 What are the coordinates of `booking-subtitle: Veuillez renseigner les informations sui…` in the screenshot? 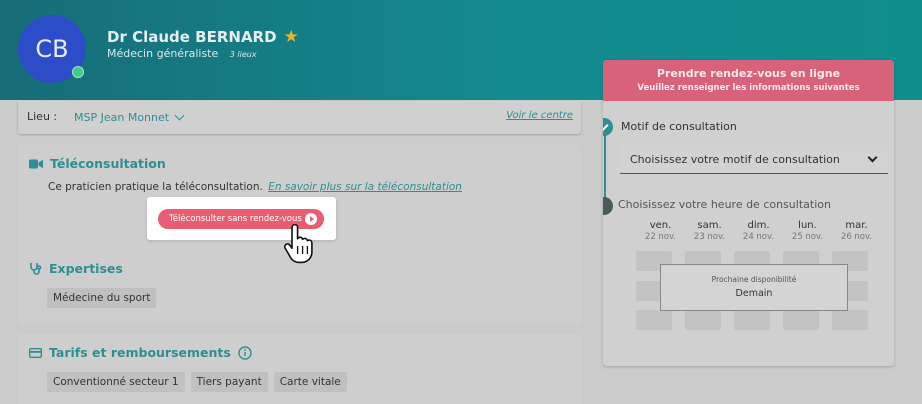 It's located at (748, 88).